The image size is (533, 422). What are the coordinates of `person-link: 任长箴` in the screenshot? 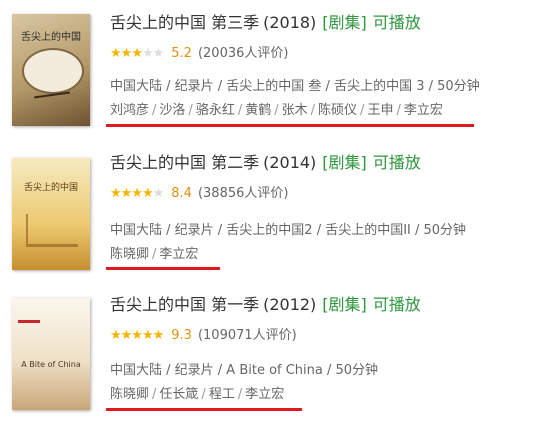 It's located at (178, 394).